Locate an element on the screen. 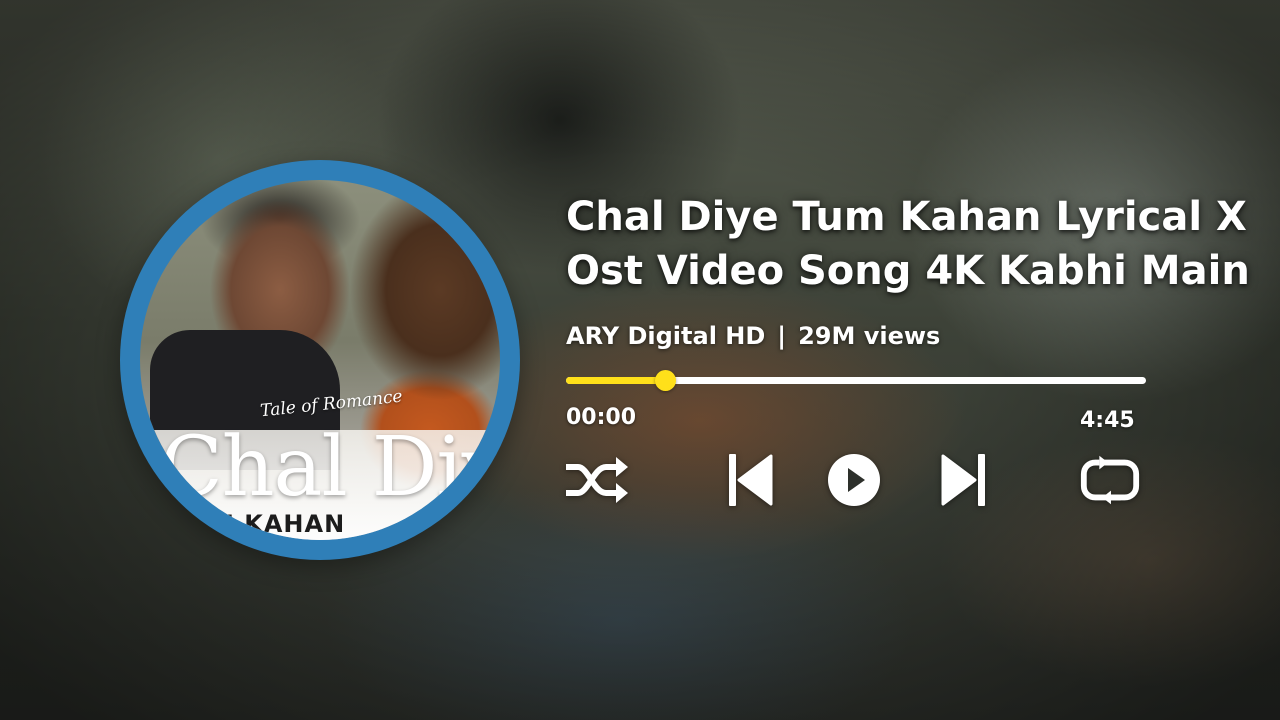 This screenshot has width=1280, height=720. play-button is located at coordinates (854, 480).